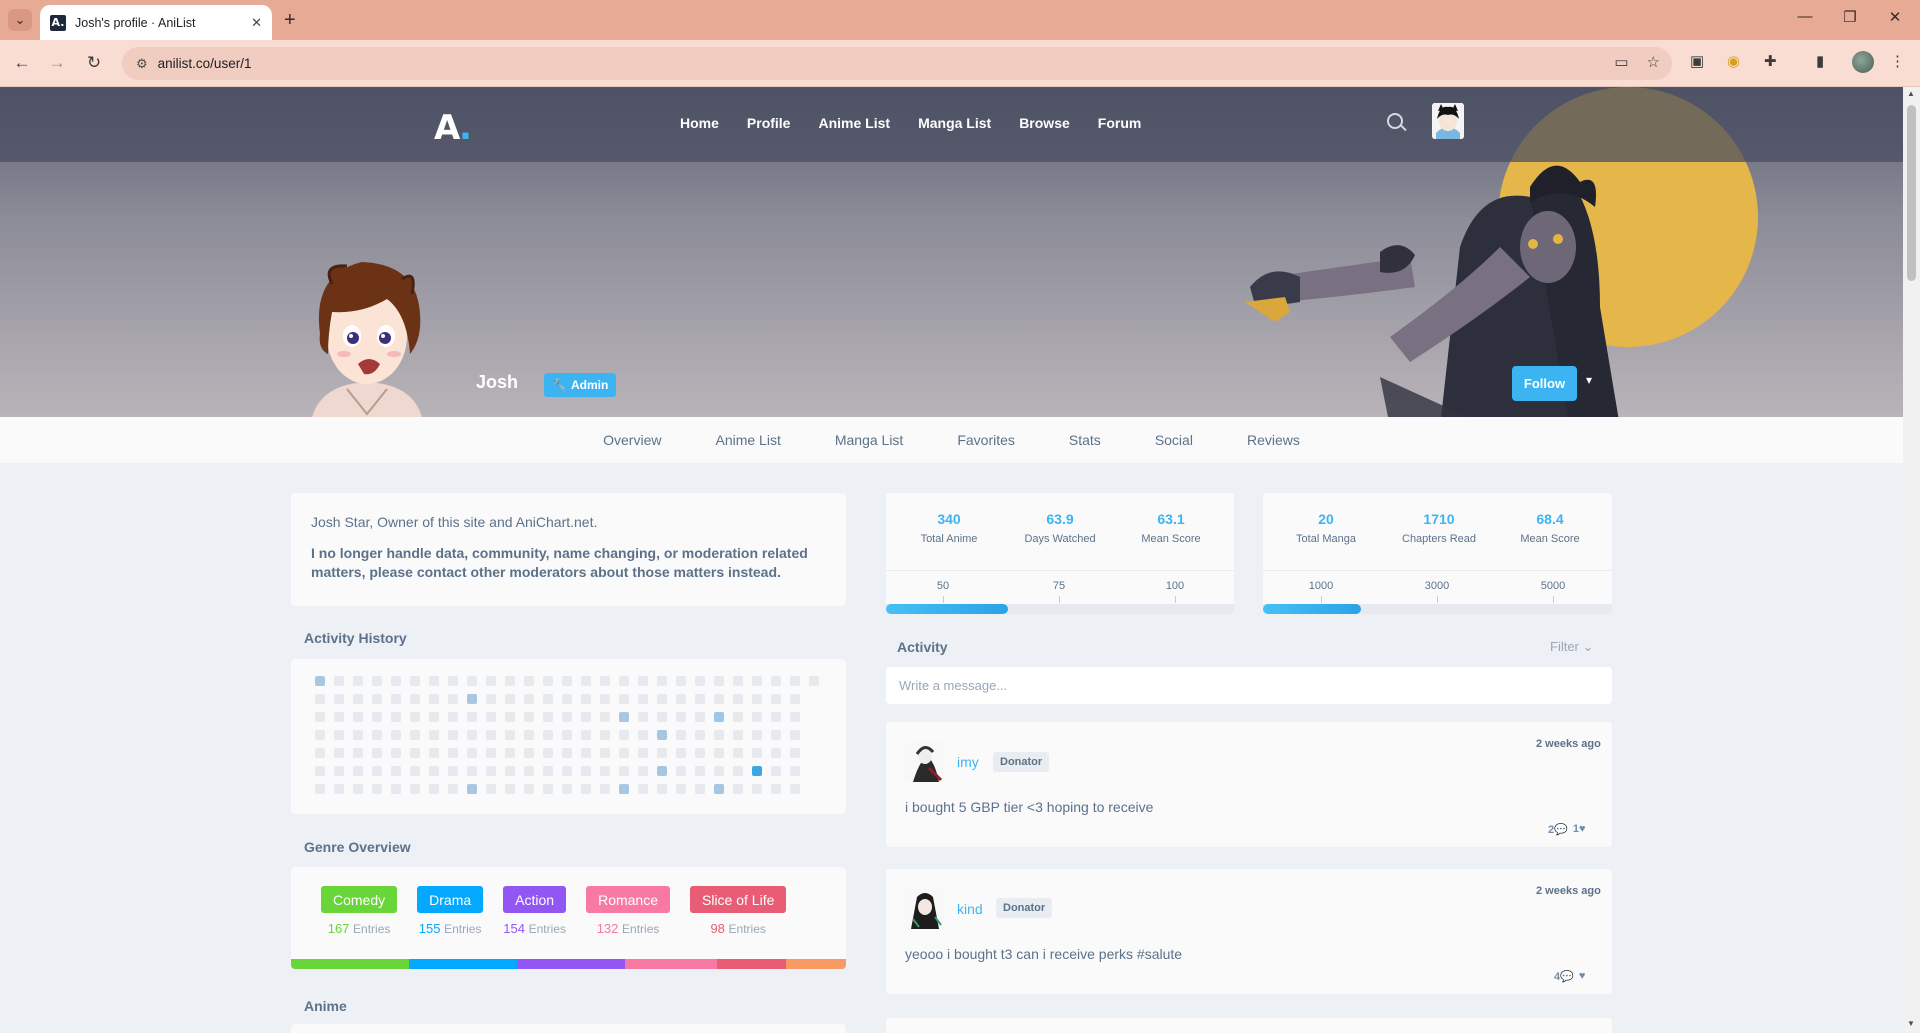 Image resolution: width=1920 pixels, height=1033 pixels. Describe the element at coordinates (1582, 976) in the screenshot. I see `activity-2-like-button: ♥` at that location.